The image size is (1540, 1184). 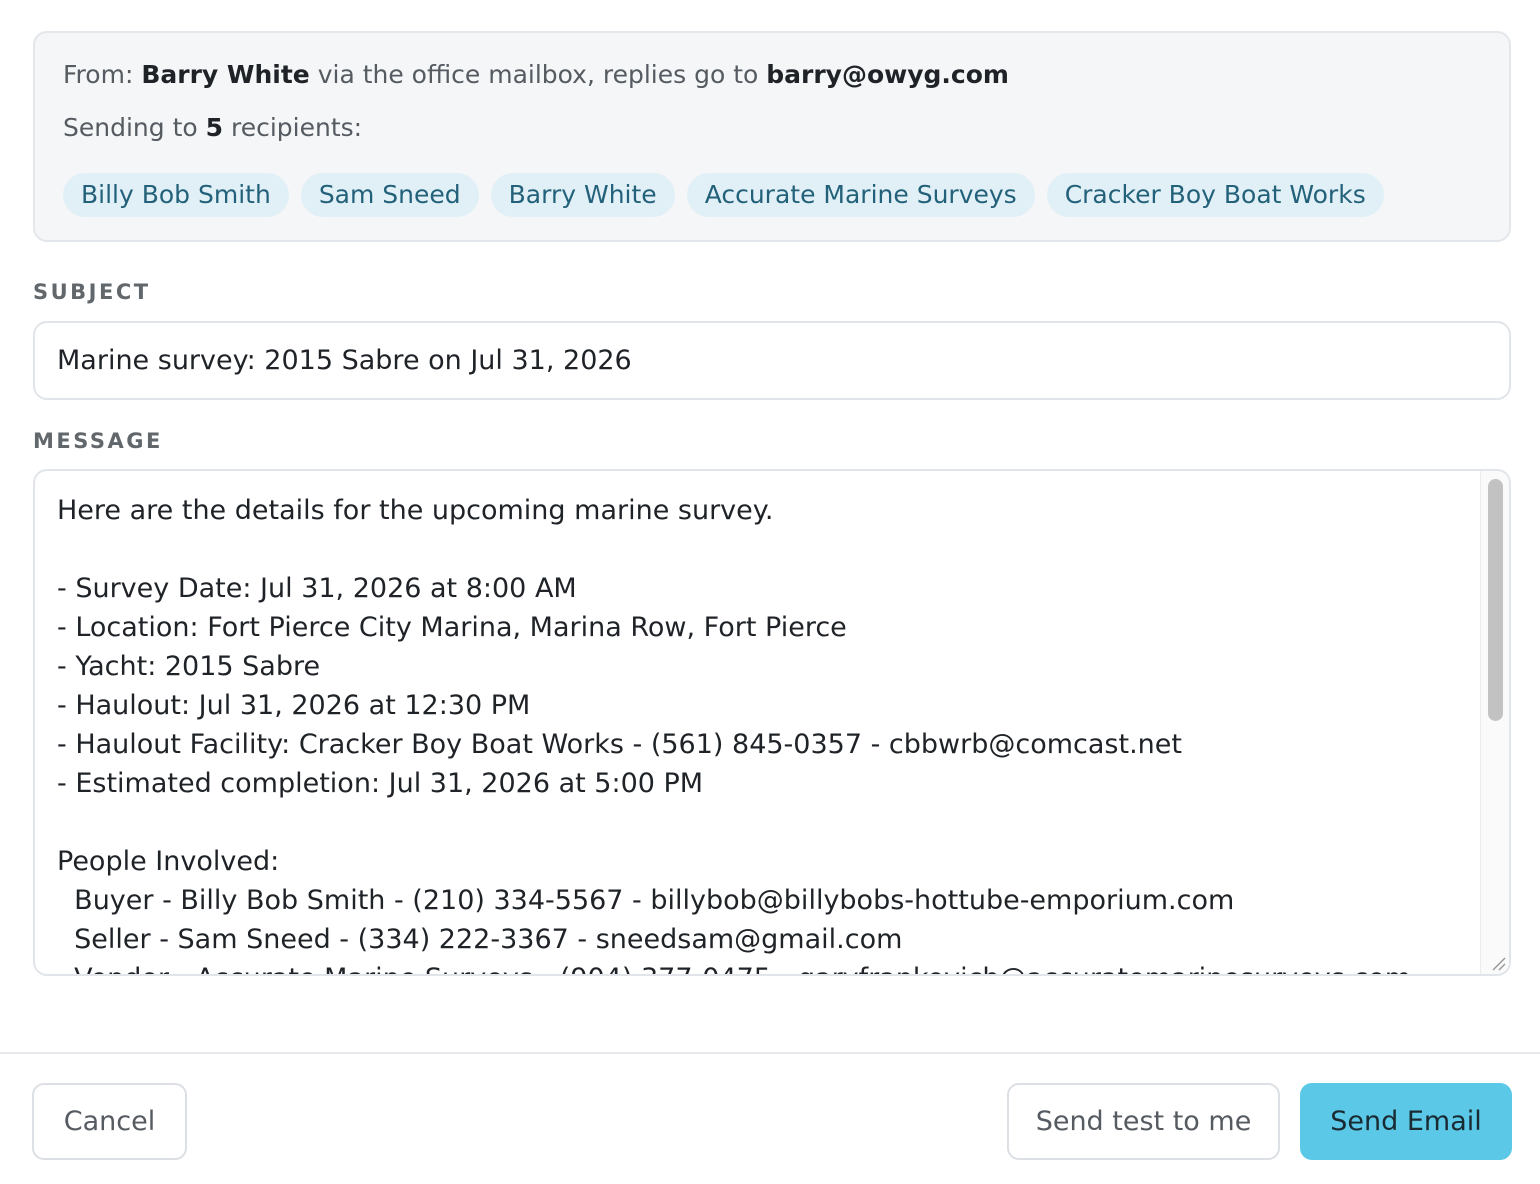 I want to click on recipient-count: 5, so click(x=214, y=127).